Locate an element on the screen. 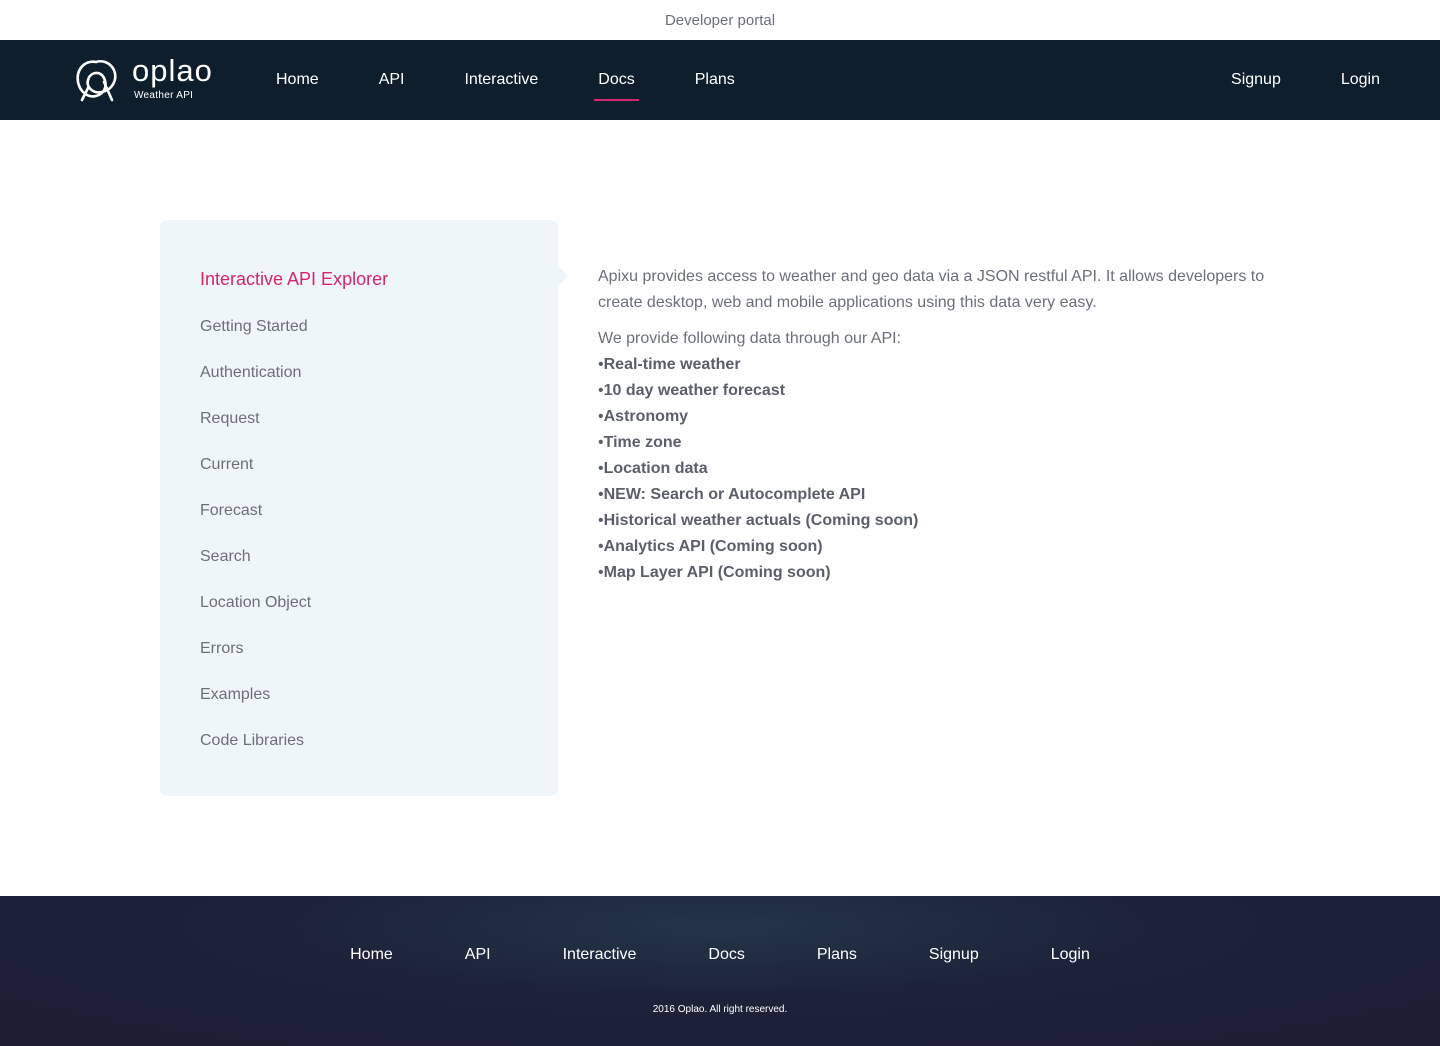 The image size is (1440, 1046). nav-plans: Plans is located at coordinates (715, 80).